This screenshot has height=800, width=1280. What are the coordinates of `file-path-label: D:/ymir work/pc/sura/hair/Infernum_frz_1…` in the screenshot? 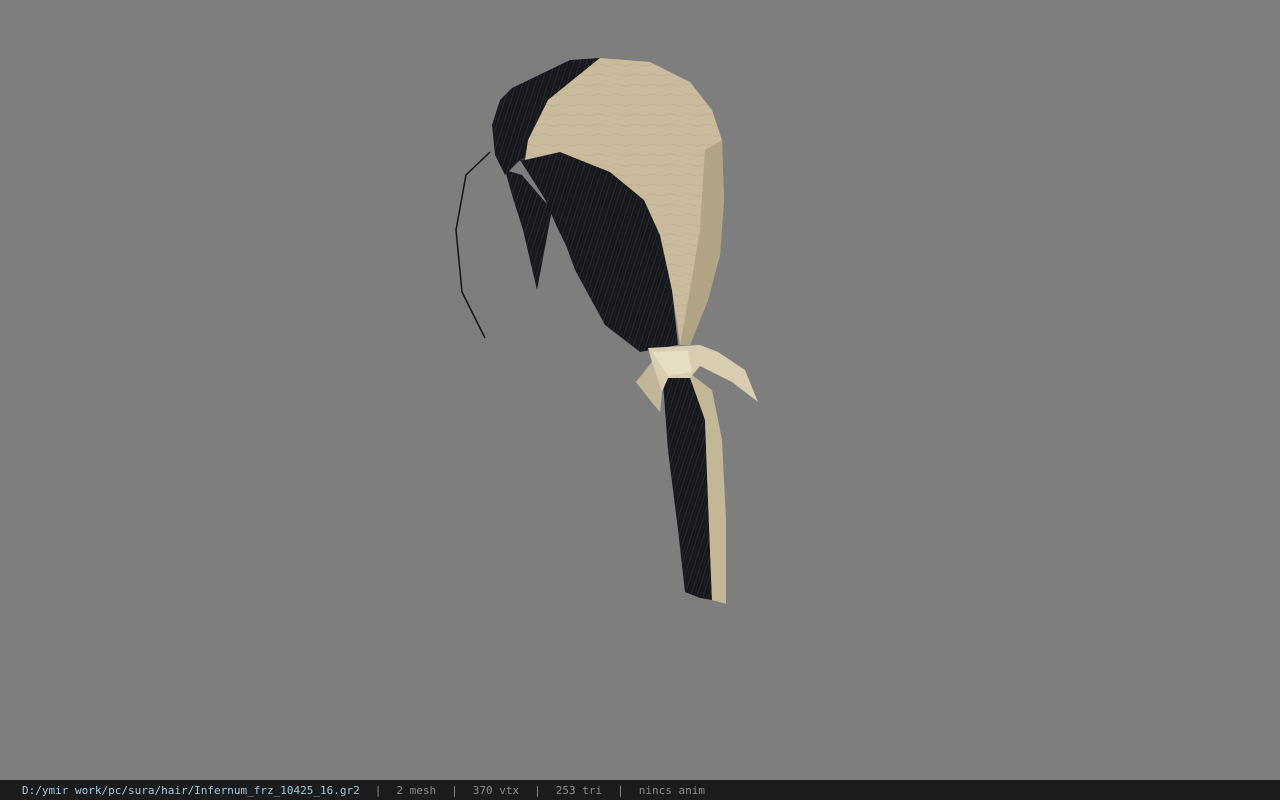 It's located at (191, 790).